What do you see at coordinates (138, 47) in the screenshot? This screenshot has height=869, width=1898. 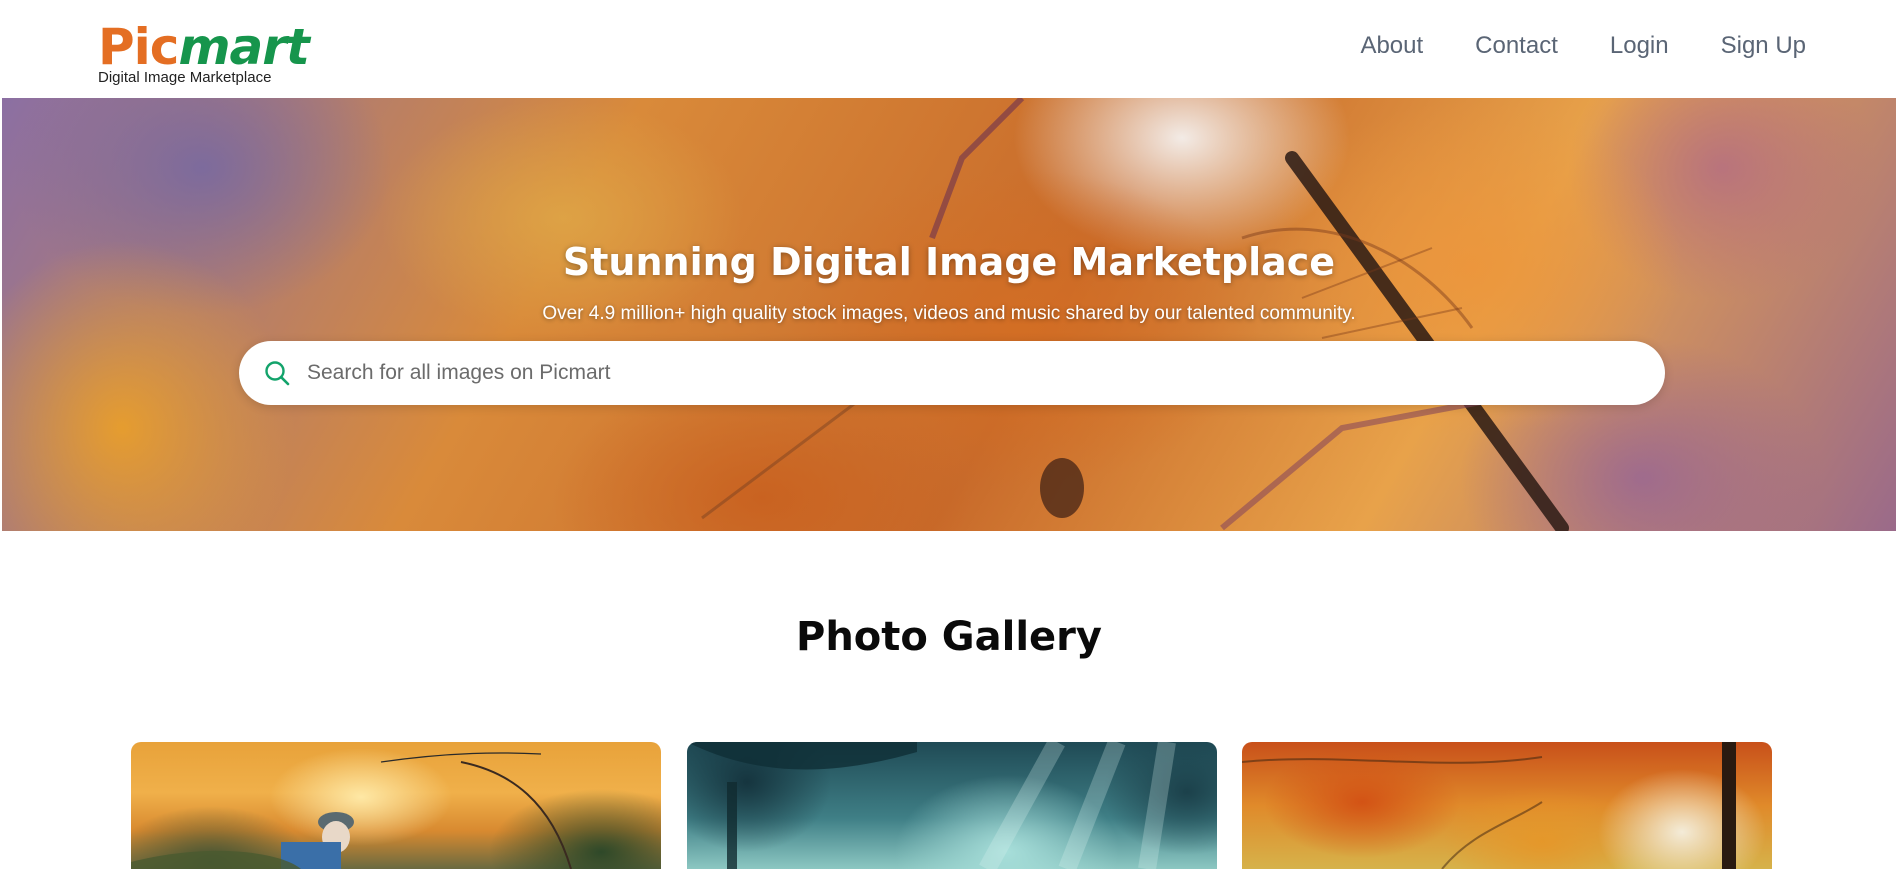 I see `logo-pic-text: Pic` at bounding box center [138, 47].